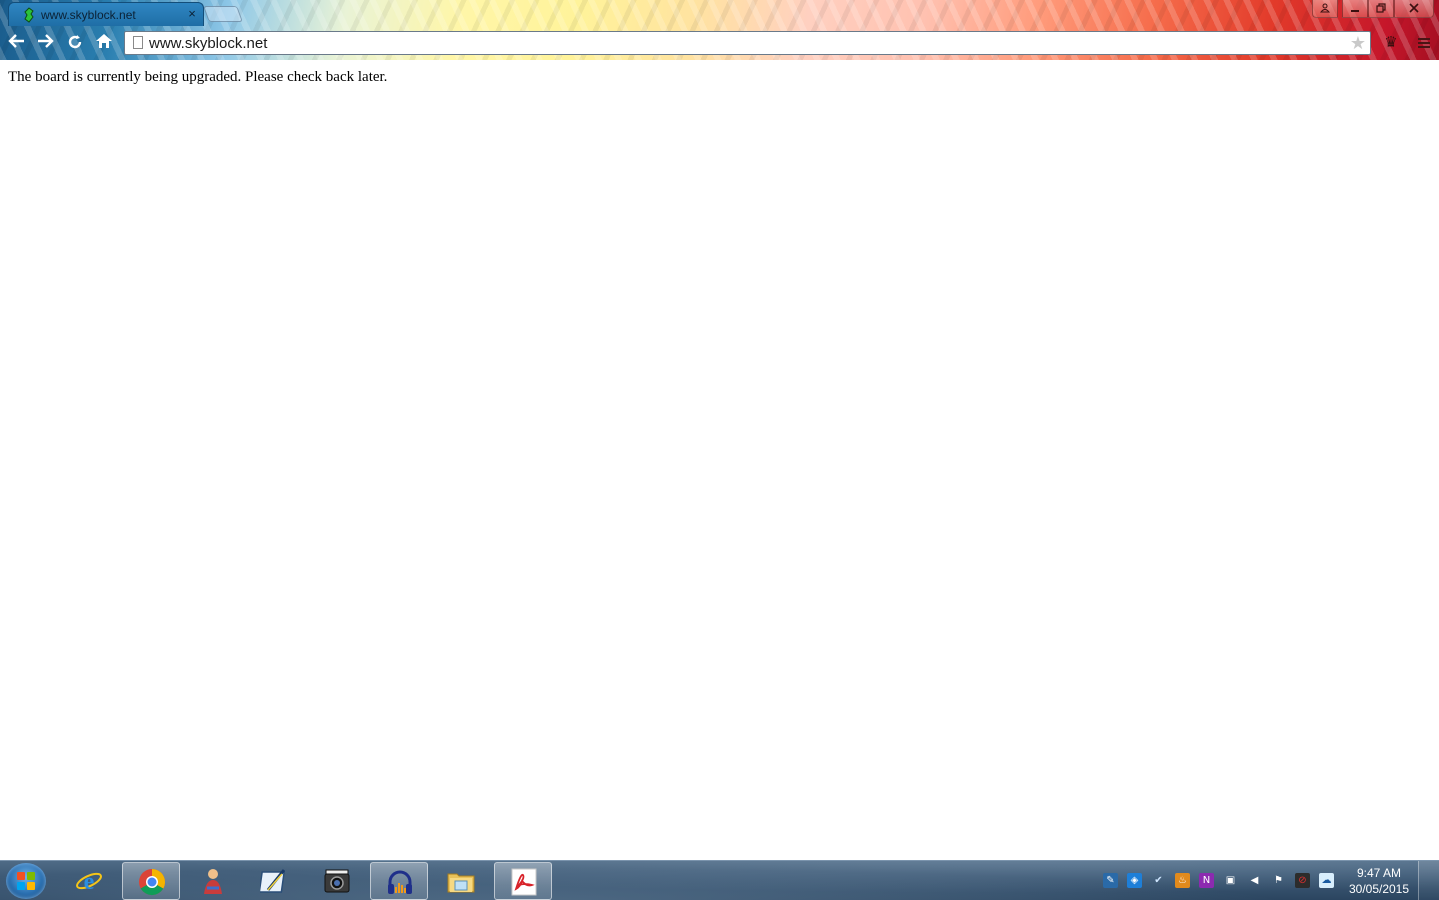  What do you see at coordinates (1379, 881) in the screenshot?
I see `taskbar-clock: 9:47 AM 30/05/2015` at bounding box center [1379, 881].